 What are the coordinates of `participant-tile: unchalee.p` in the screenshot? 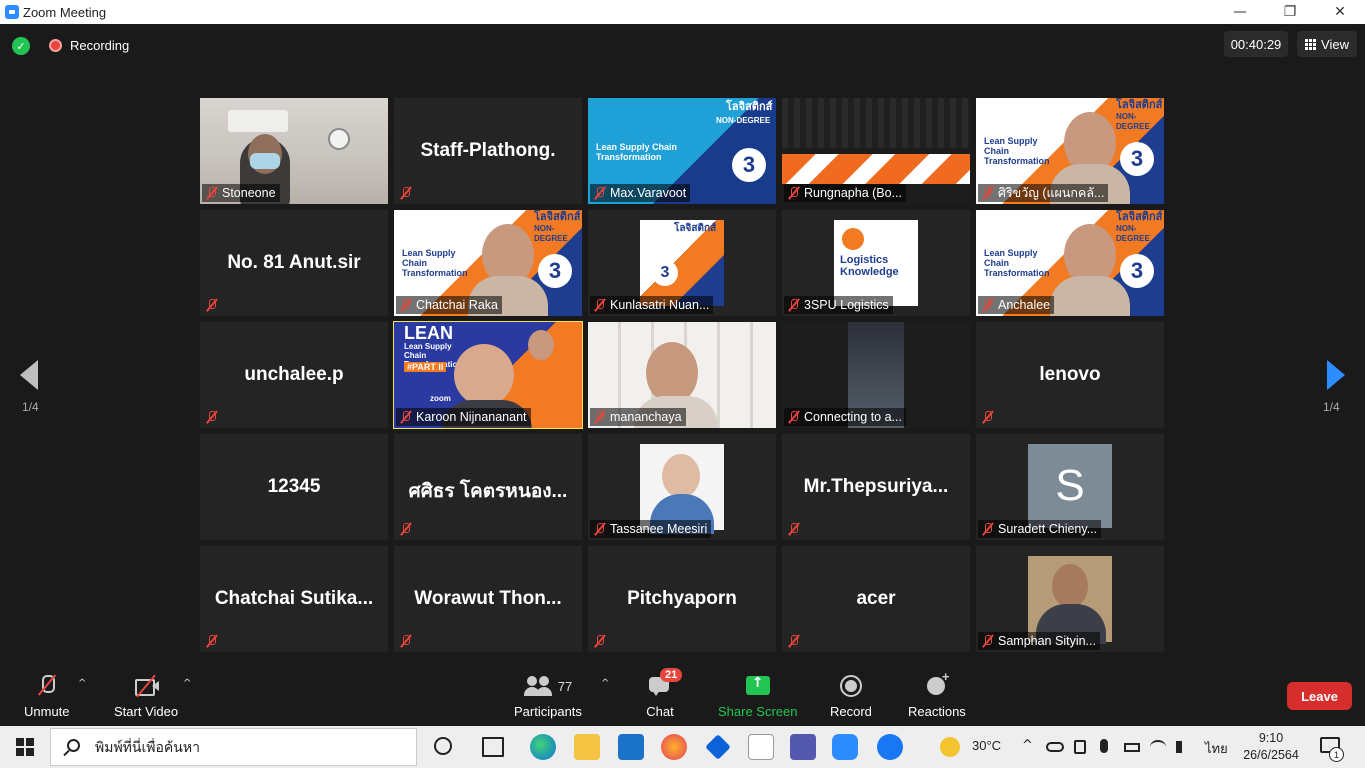 It's located at (294, 375).